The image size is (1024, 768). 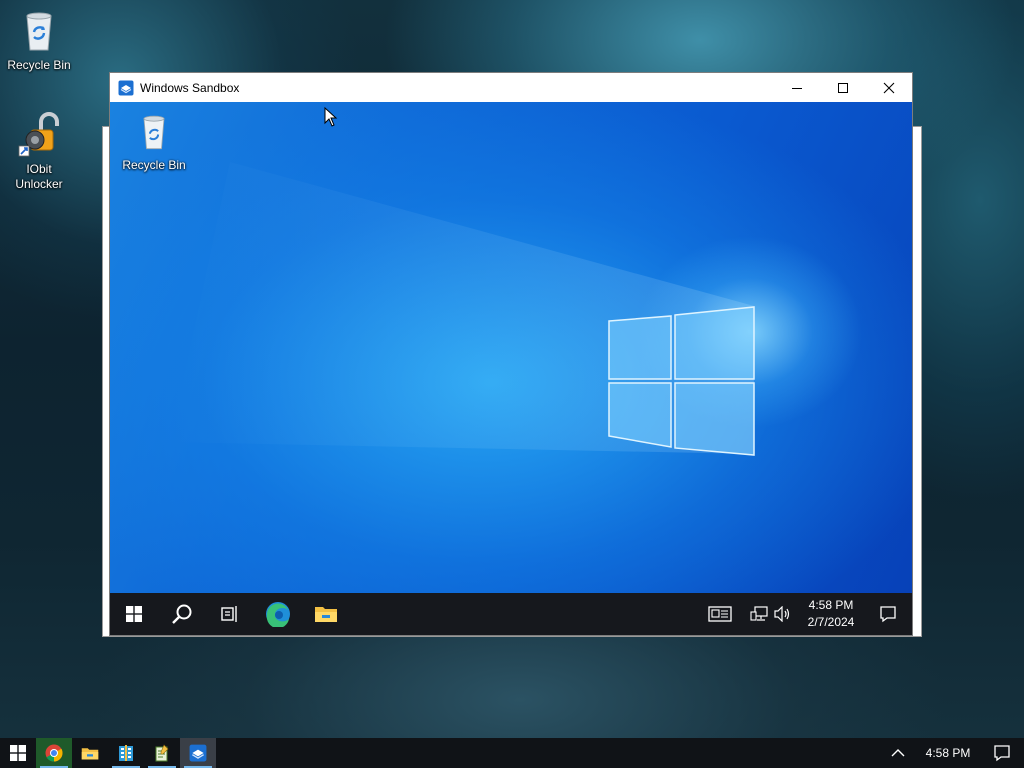 I want to click on guest-taskbar: 4:58 PM 2/7/2024, so click(x=511, y=614).